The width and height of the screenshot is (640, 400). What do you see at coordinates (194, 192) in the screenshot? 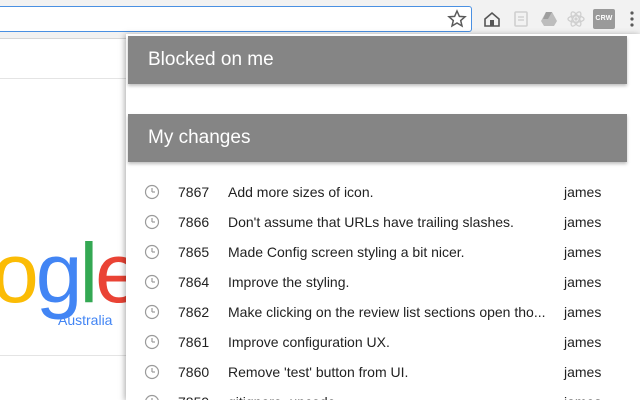
I see `change-number: 7867` at bounding box center [194, 192].